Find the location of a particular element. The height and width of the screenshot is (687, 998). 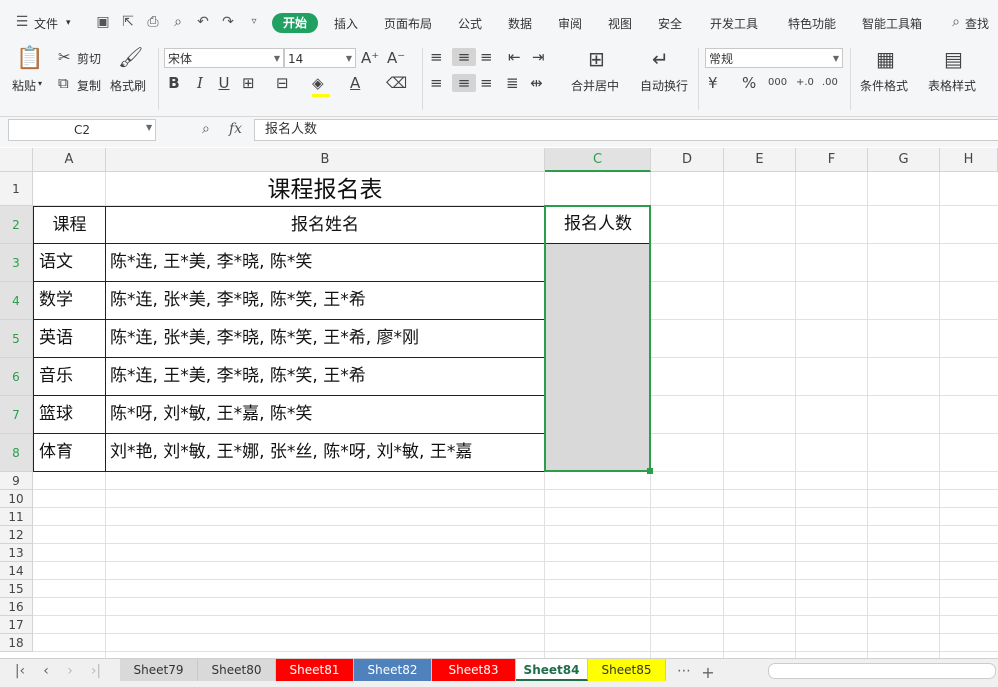

row-header: 8 is located at coordinates (16, 453).